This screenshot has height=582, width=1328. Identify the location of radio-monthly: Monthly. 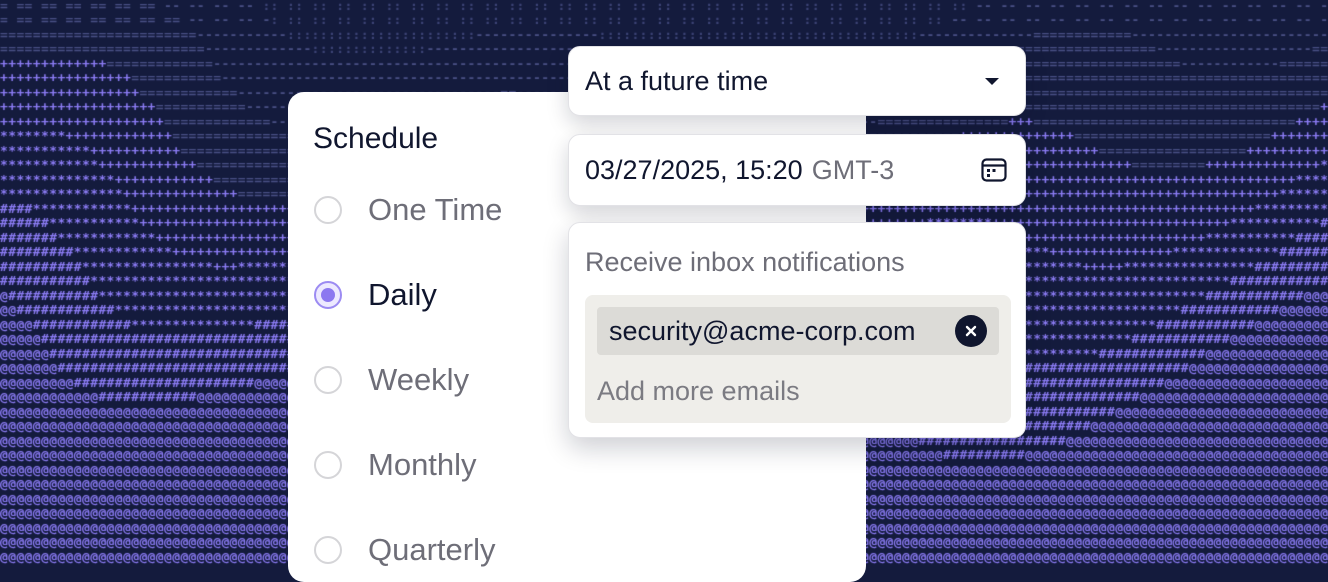
(395, 465).